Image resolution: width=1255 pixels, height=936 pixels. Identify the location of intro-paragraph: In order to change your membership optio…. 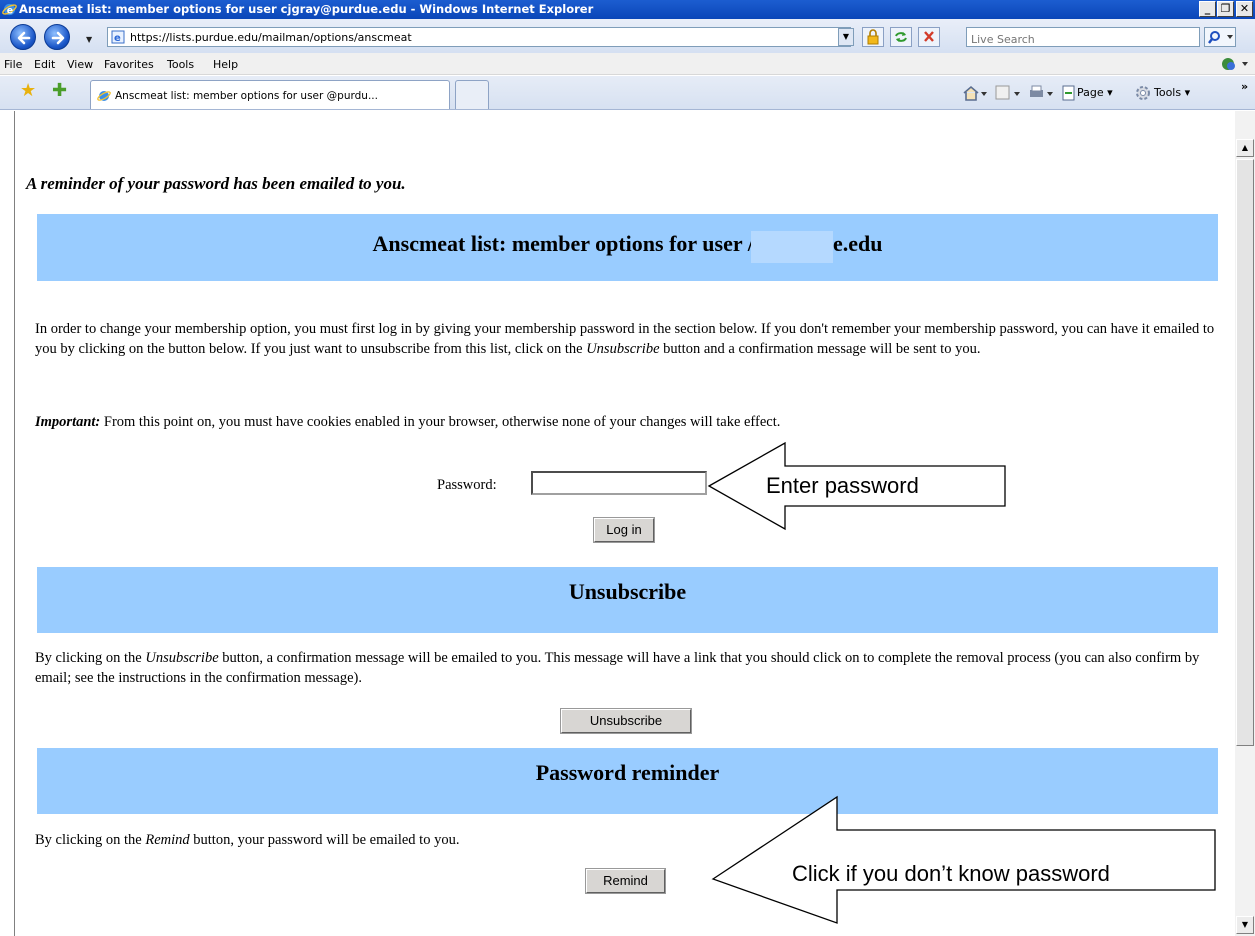
(625, 339).